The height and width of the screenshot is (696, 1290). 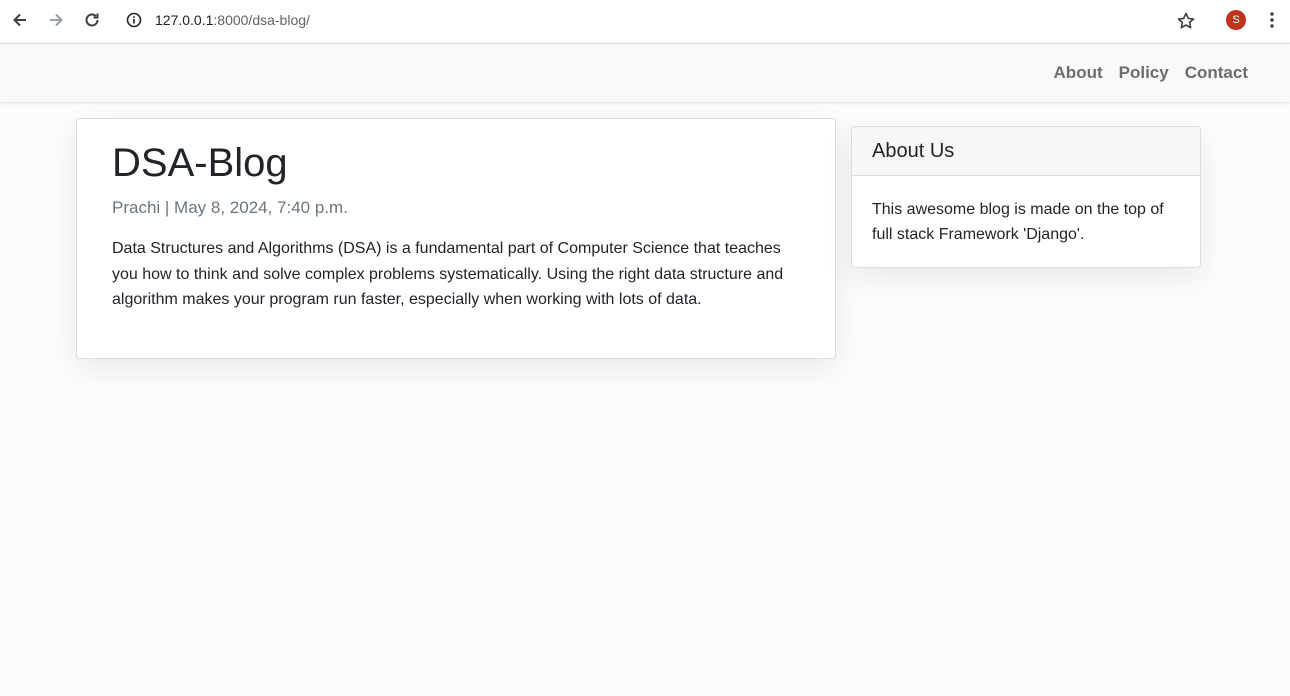 I want to click on info-icon, so click(x=134, y=20).